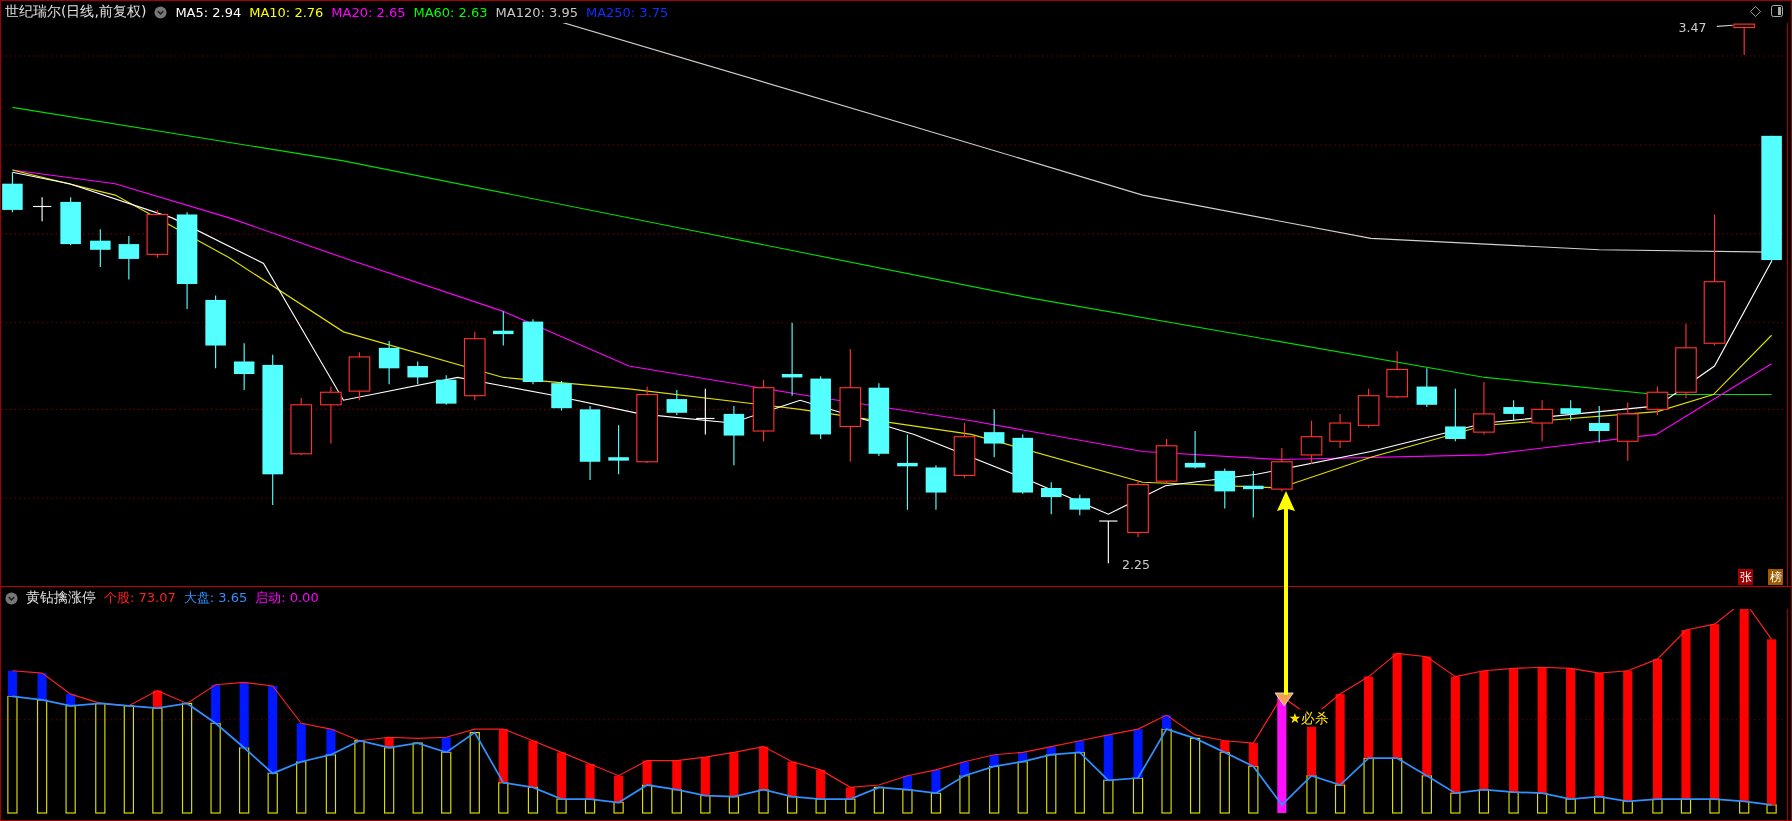  What do you see at coordinates (450, 12) in the screenshot?
I see `moving-average-reading: MA60: 2.63` at bounding box center [450, 12].